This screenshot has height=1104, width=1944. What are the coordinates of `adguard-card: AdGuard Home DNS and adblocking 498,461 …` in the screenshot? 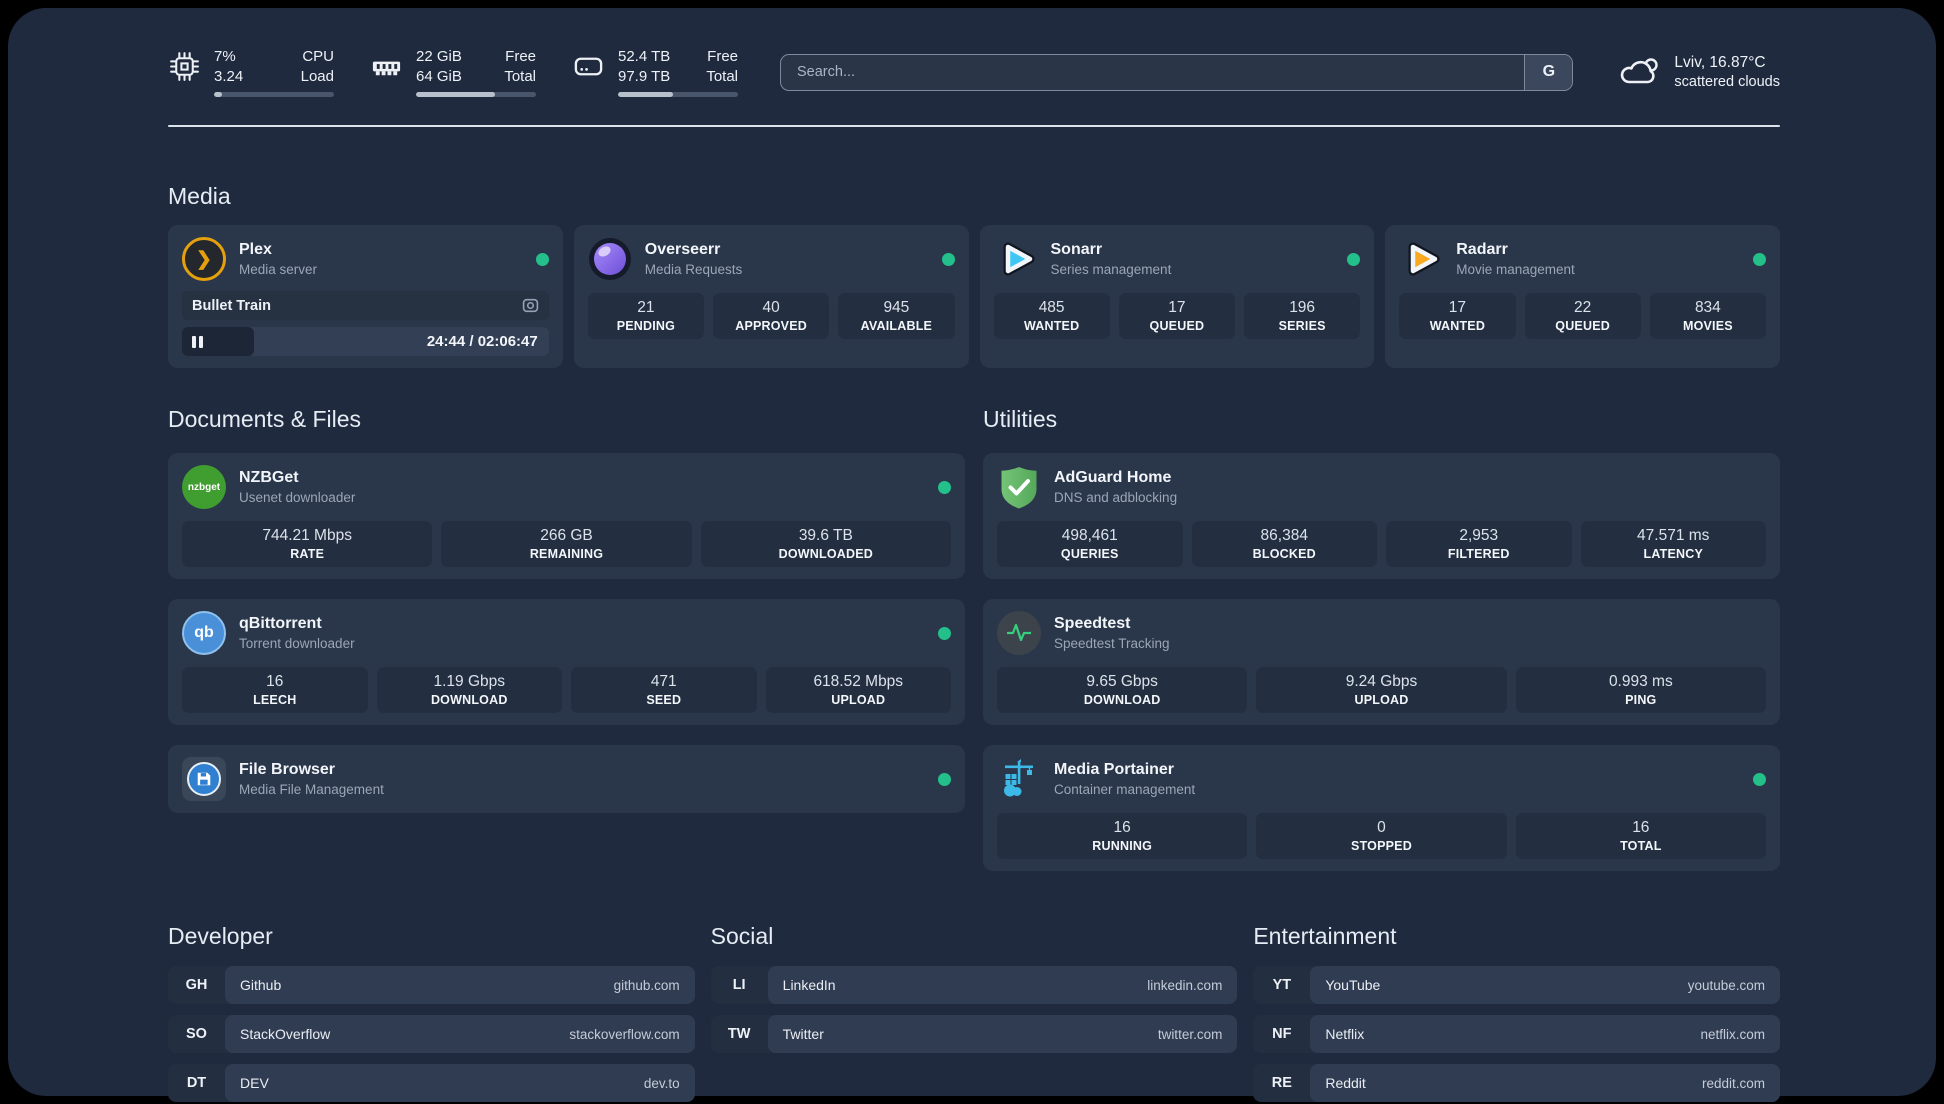 It's located at (1381, 516).